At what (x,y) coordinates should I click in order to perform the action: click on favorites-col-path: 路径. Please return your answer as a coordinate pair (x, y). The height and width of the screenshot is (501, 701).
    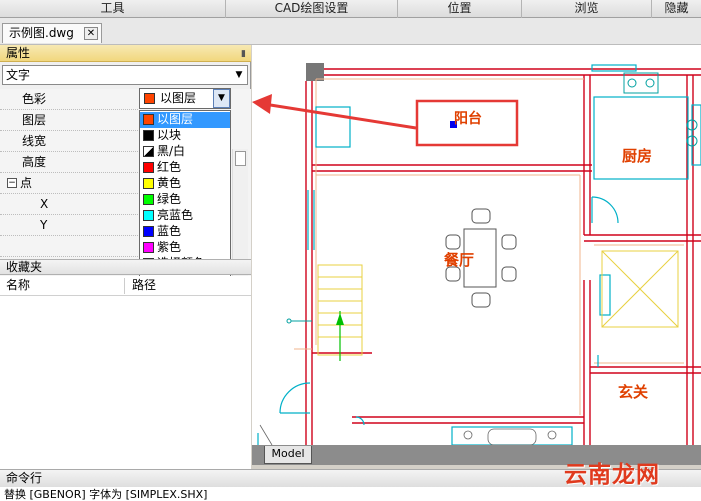
    Looking at the image, I should click on (144, 285).